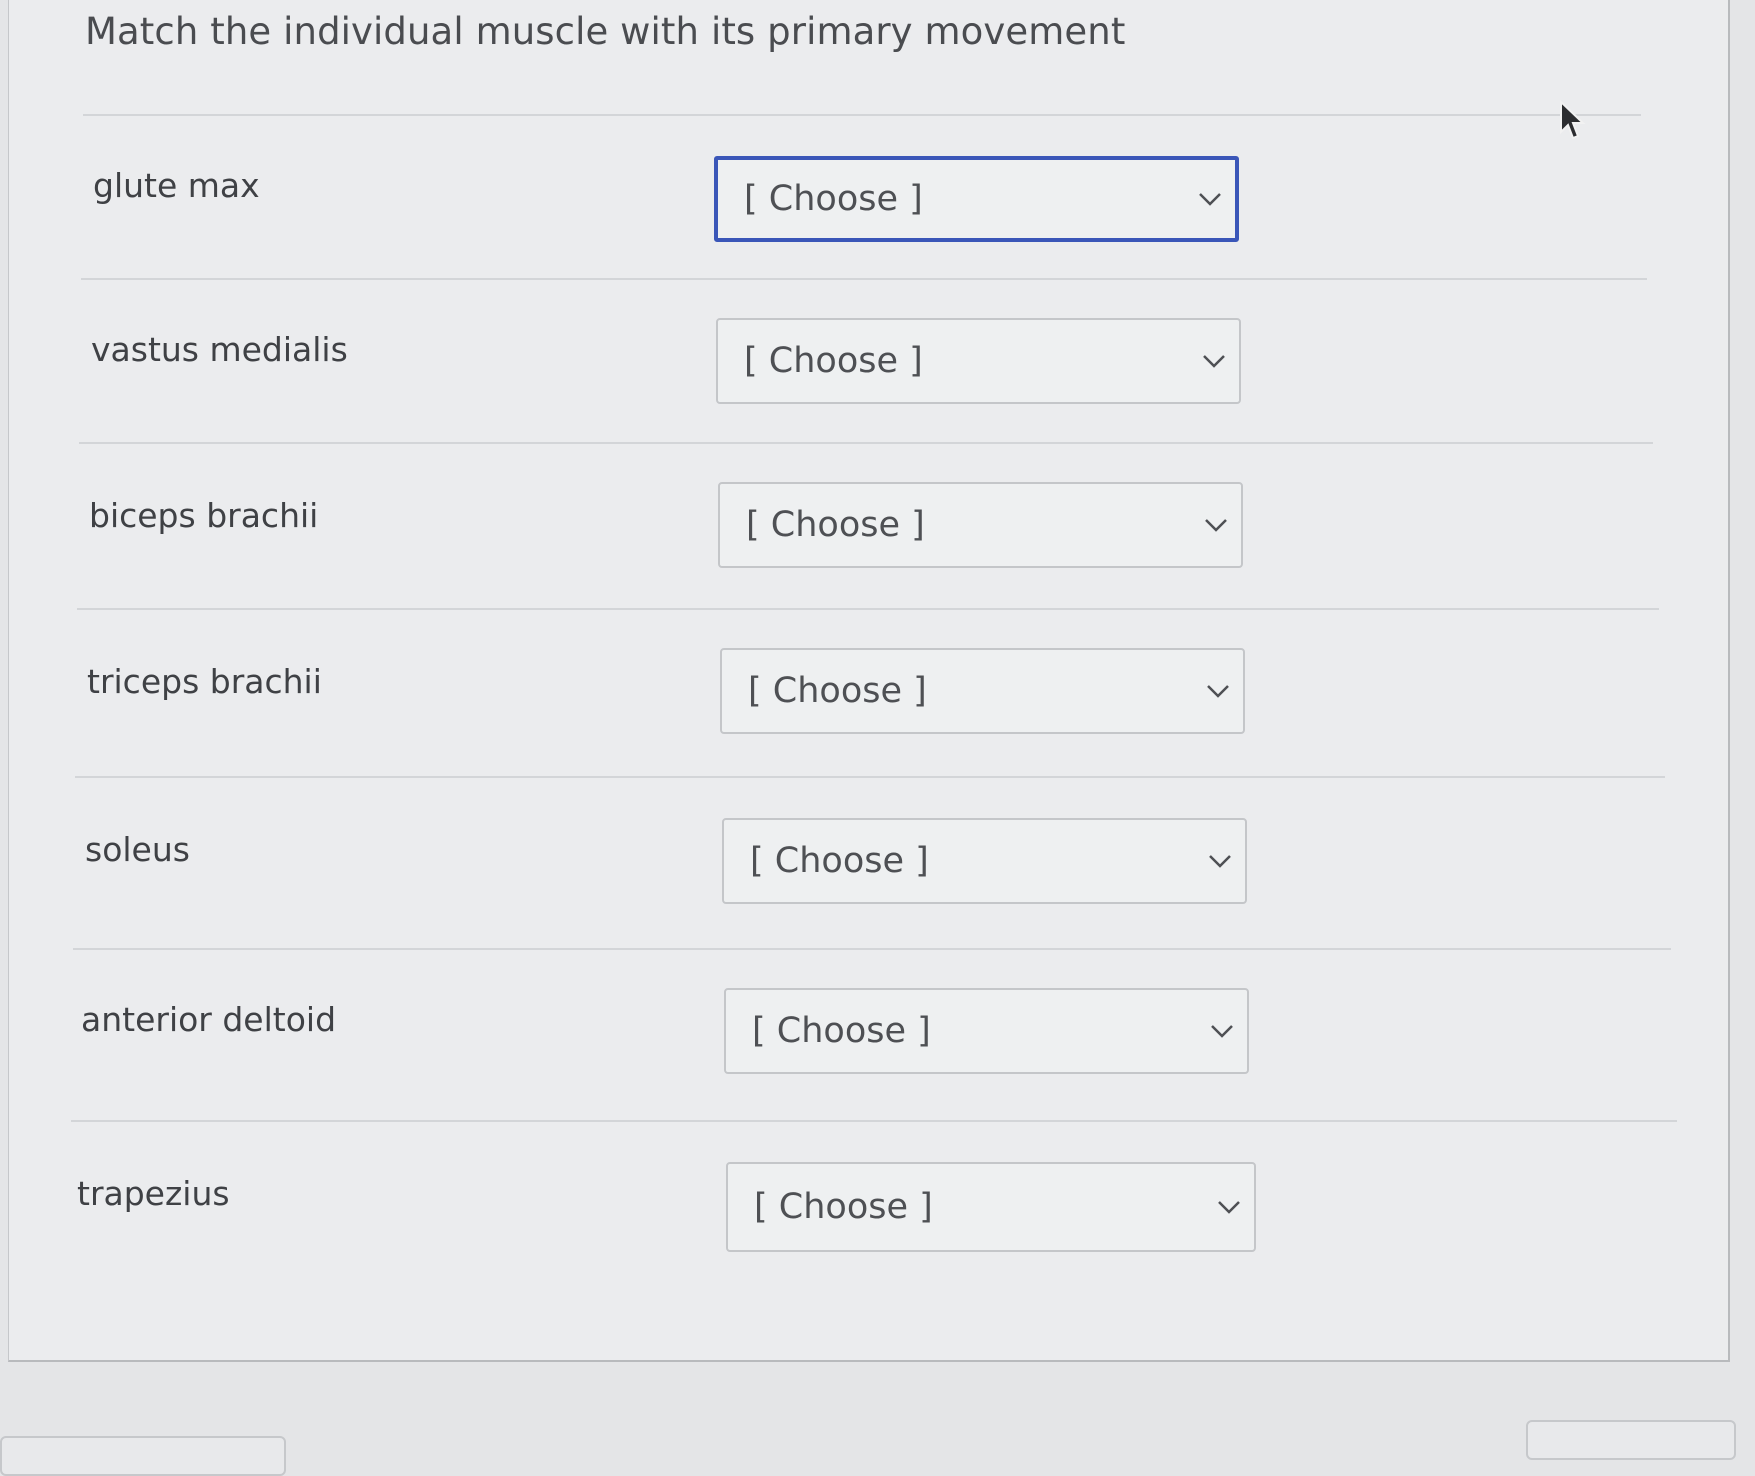 The height and width of the screenshot is (1476, 1755). I want to click on match-row: vastus medialis [ Choose ], so click(870, 375).